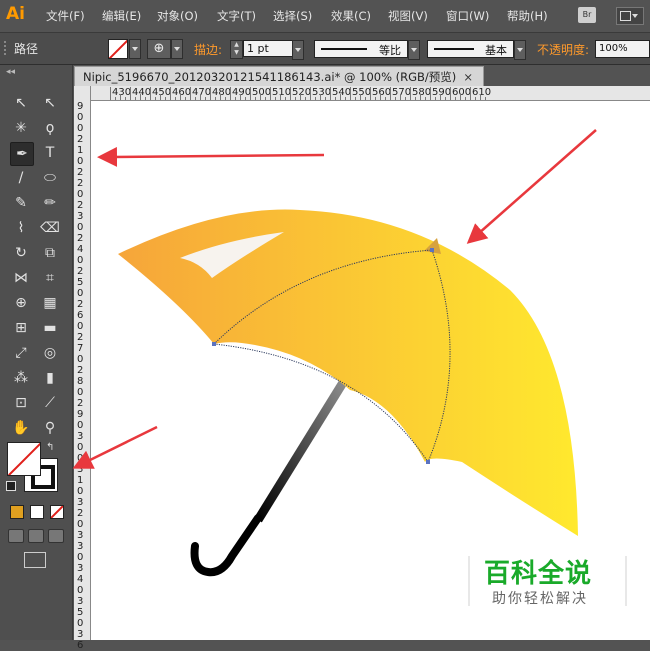 The height and width of the screenshot is (651, 650). Describe the element at coordinates (467, 16) in the screenshot. I see `menu-window: 窗口(W)` at that location.